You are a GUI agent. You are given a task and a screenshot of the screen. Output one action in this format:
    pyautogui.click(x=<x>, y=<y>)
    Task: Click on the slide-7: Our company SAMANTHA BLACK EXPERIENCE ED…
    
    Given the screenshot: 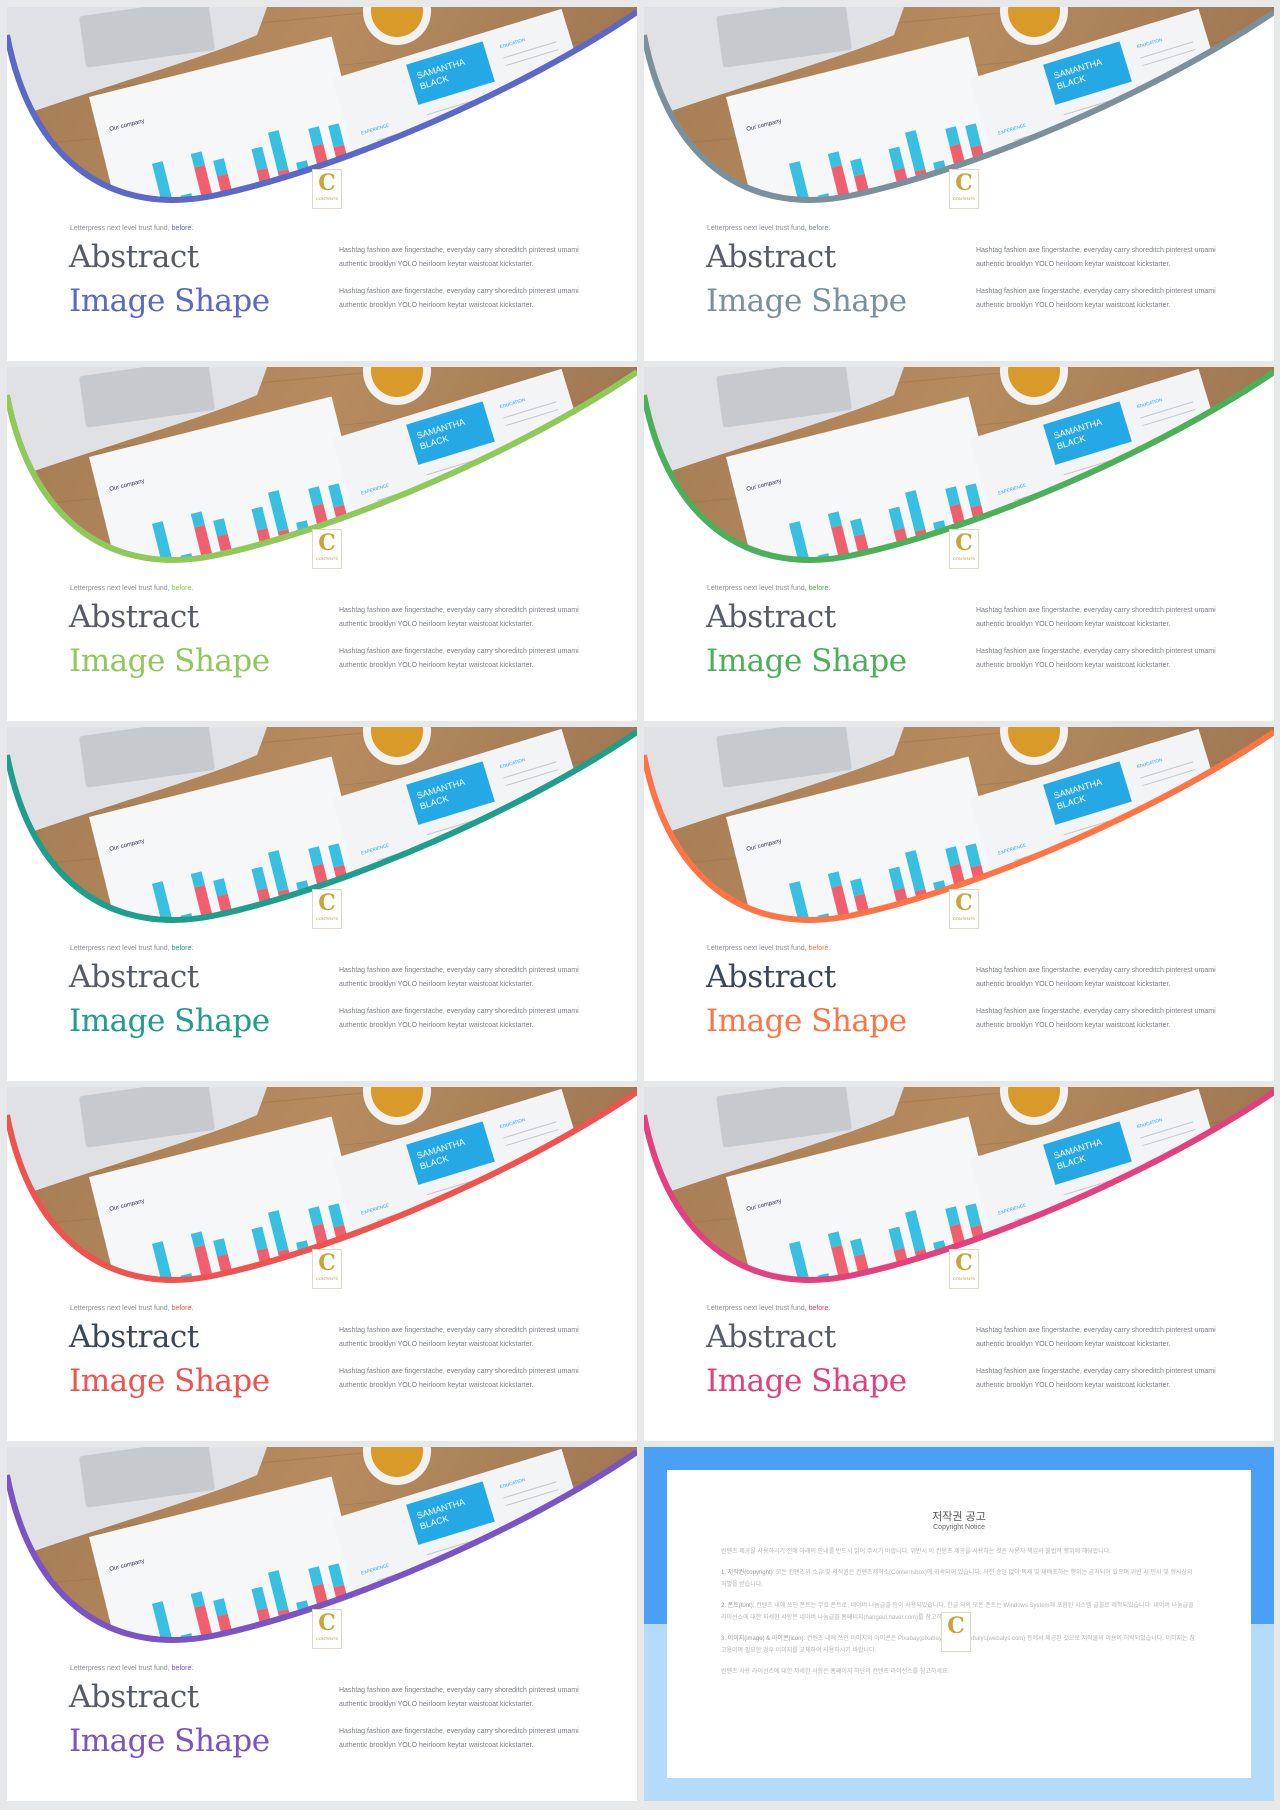 What is the action you would take?
    pyautogui.click(x=322, y=1264)
    